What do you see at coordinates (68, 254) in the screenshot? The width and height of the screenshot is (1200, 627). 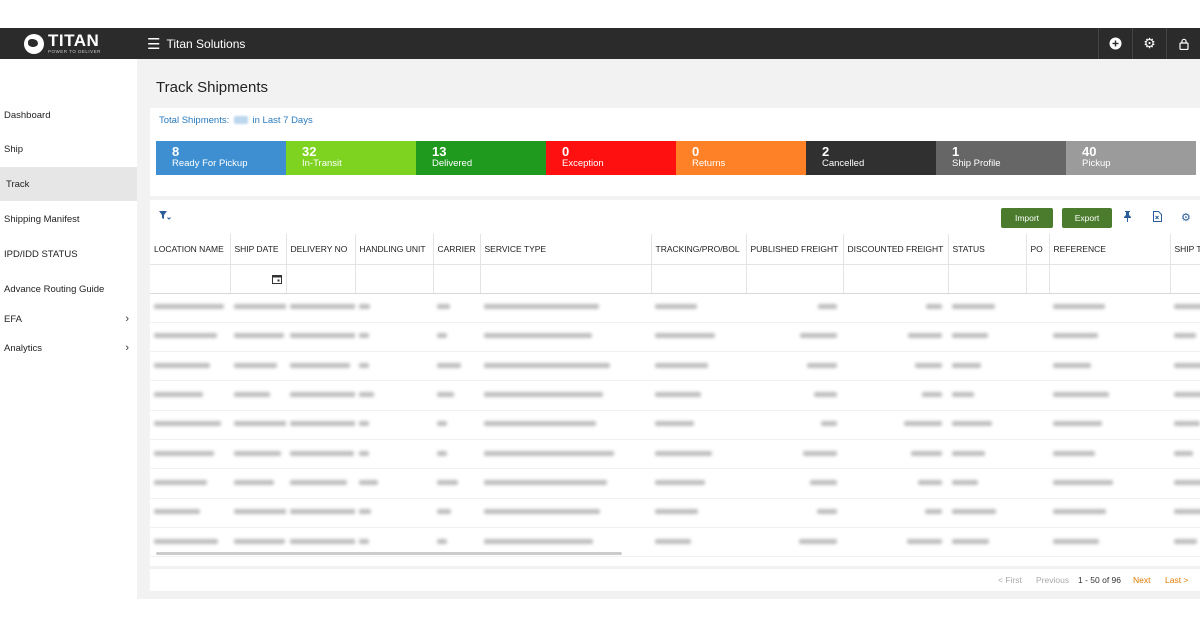 I see `sidebar-item-ipd-idd-status: IPD/IDD STATUS` at bounding box center [68, 254].